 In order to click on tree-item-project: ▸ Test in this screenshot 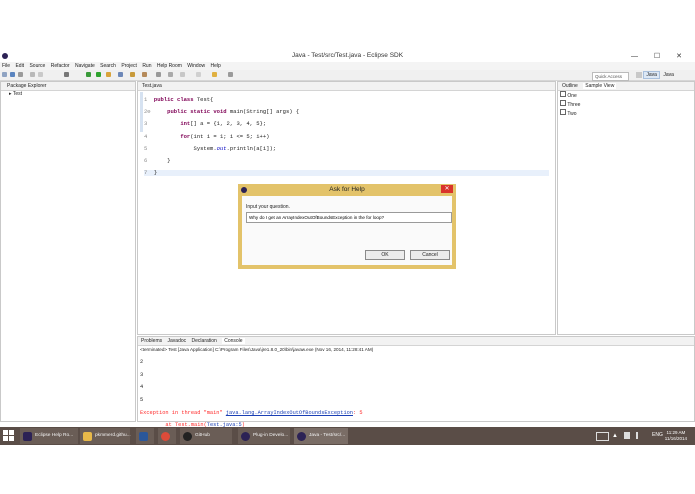, I will do `click(72, 94)`.